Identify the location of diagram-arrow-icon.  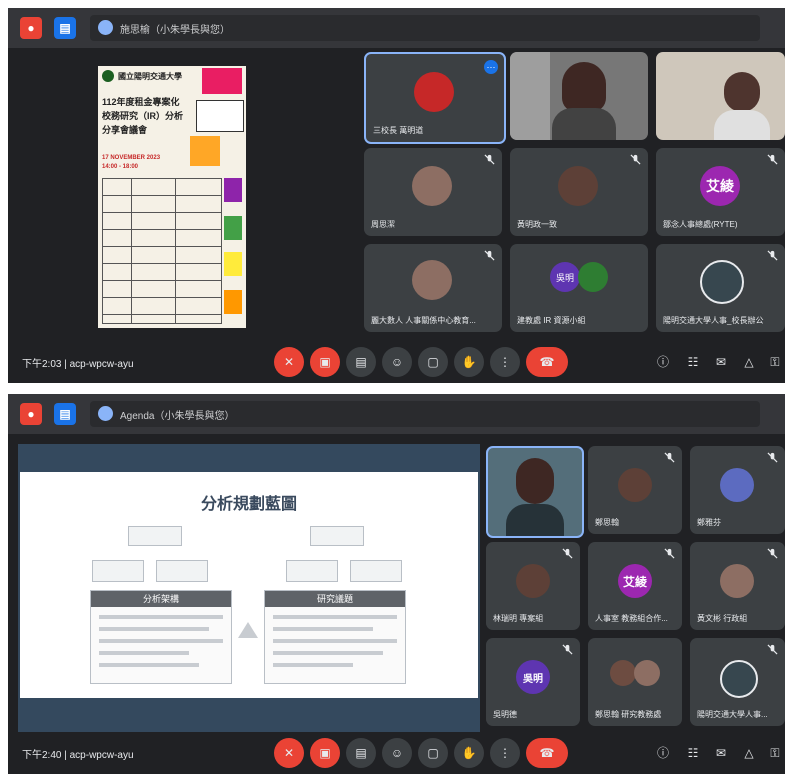
(248, 630).